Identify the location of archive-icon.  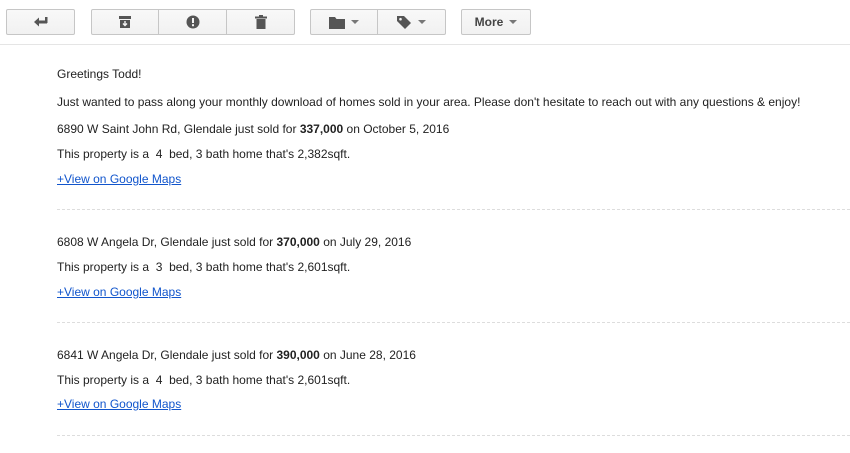
(125, 22).